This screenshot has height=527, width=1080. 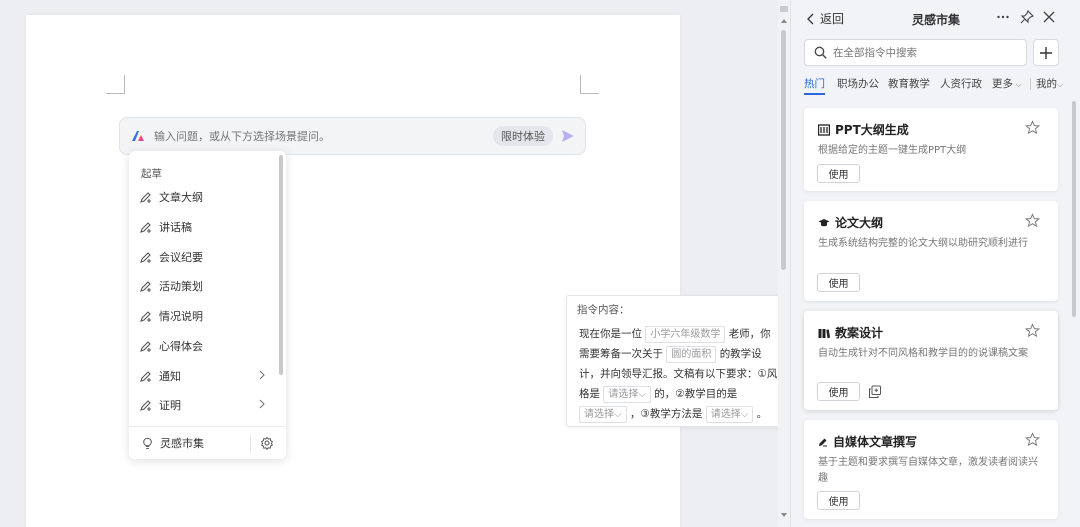 I want to click on subject-chip: 小学六年级数学, so click(x=685, y=334).